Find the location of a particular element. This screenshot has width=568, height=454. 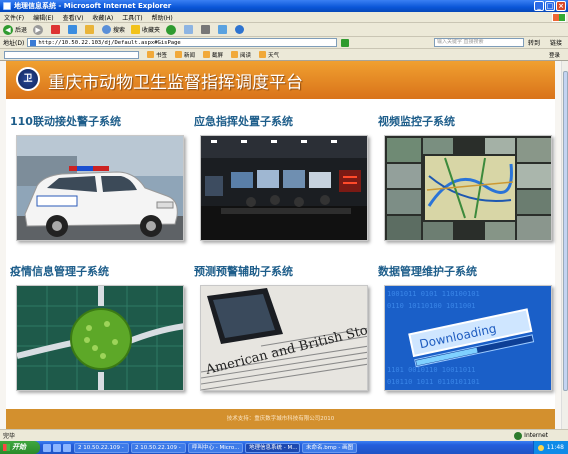

refresh-icon is located at coordinates (73, 29).